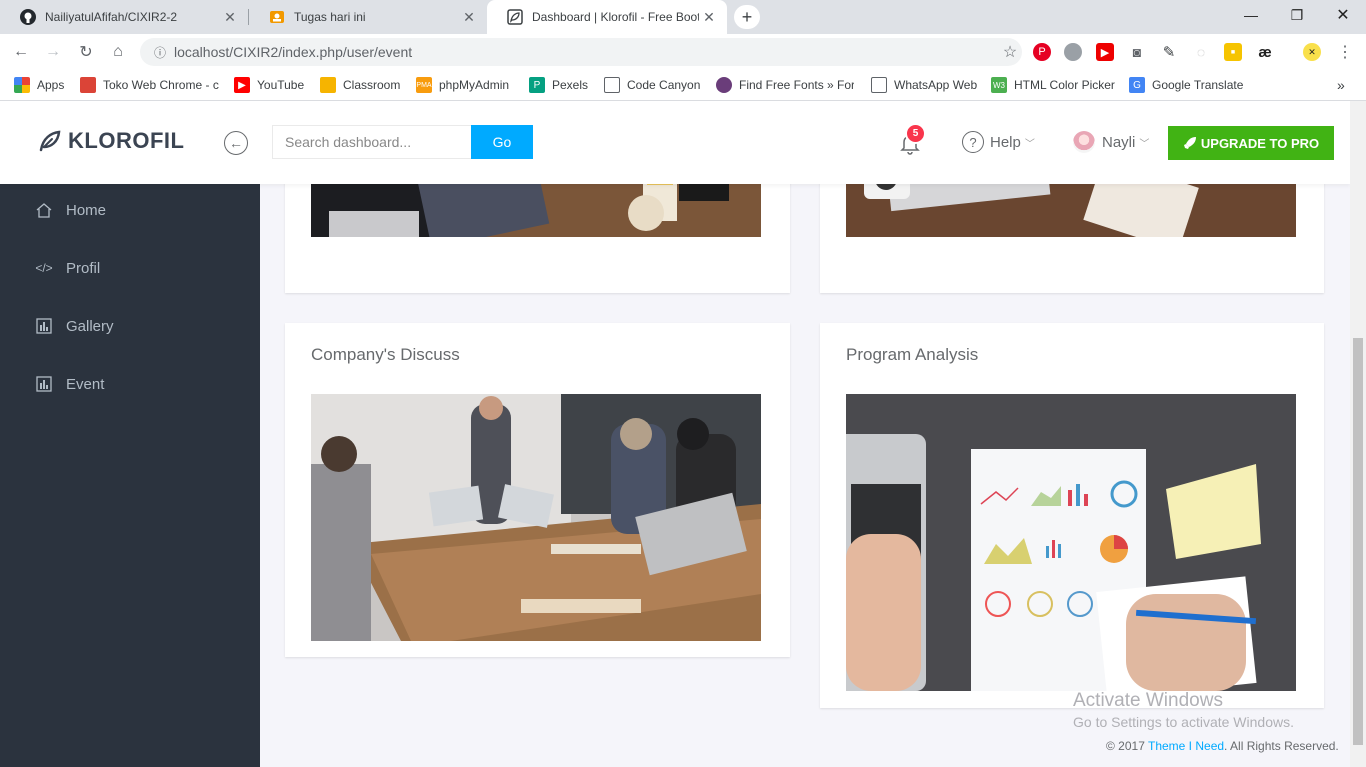 The width and height of the screenshot is (1366, 767). I want to click on url-text: localhost/CIXIR2/index.php/user/event, so click(586, 52).